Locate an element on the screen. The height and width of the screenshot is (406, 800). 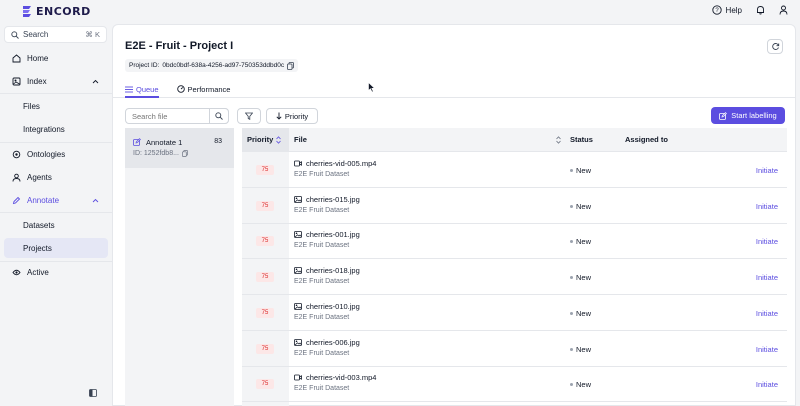
sidebar-item-files: Files is located at coordinates (56, 106).